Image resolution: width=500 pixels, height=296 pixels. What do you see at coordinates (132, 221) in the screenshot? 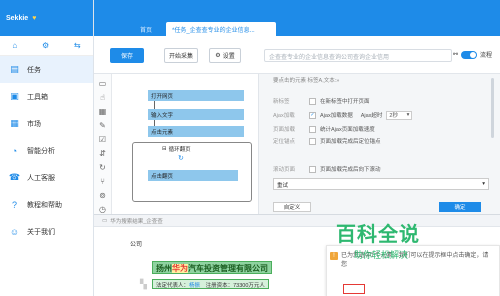
I see `preview-tab: ▭ 华为搜索结果_企查查` at bounding box center [132, 221].